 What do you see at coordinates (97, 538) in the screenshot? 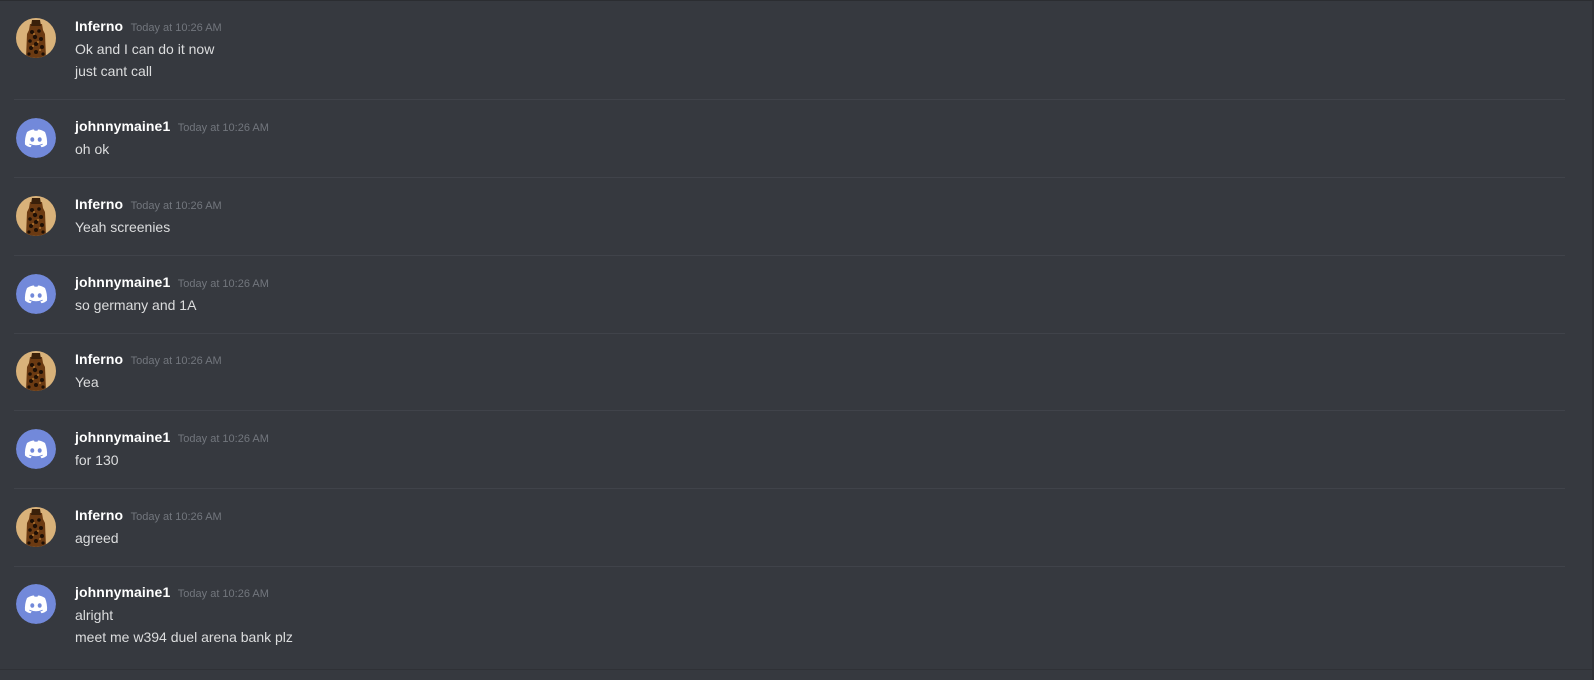
I see `message-text: agreed` at bounding box center [97, 538].